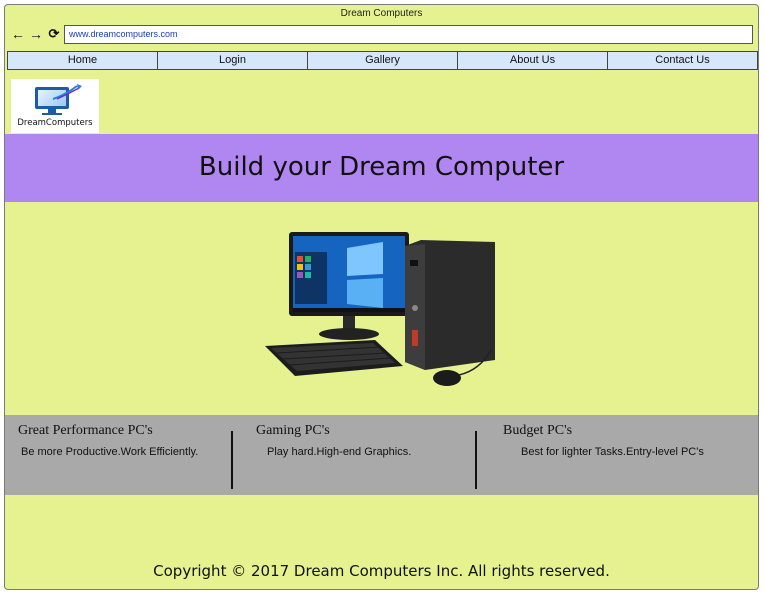 This screenshot has height=594, width=765. Describe the element at coordinates (233, 60) in the screenshot. I see `nav-tab-login: Login` at that location.